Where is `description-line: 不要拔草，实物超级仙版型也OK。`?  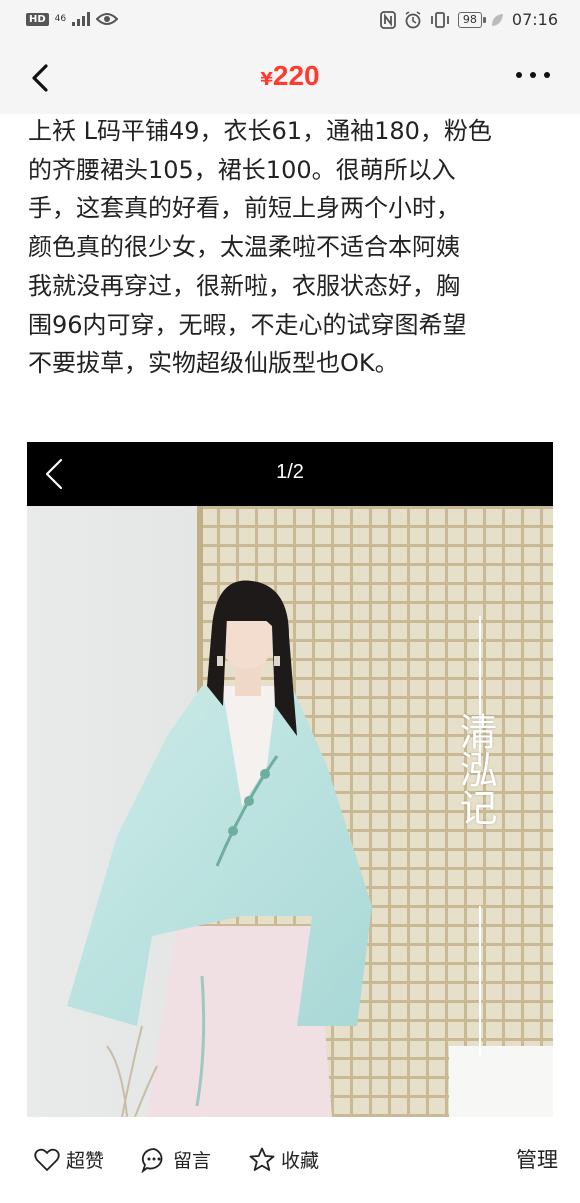
description-line: 不要拔草，实物超级仙版型也OK。 is located at coordinates (213, 363).